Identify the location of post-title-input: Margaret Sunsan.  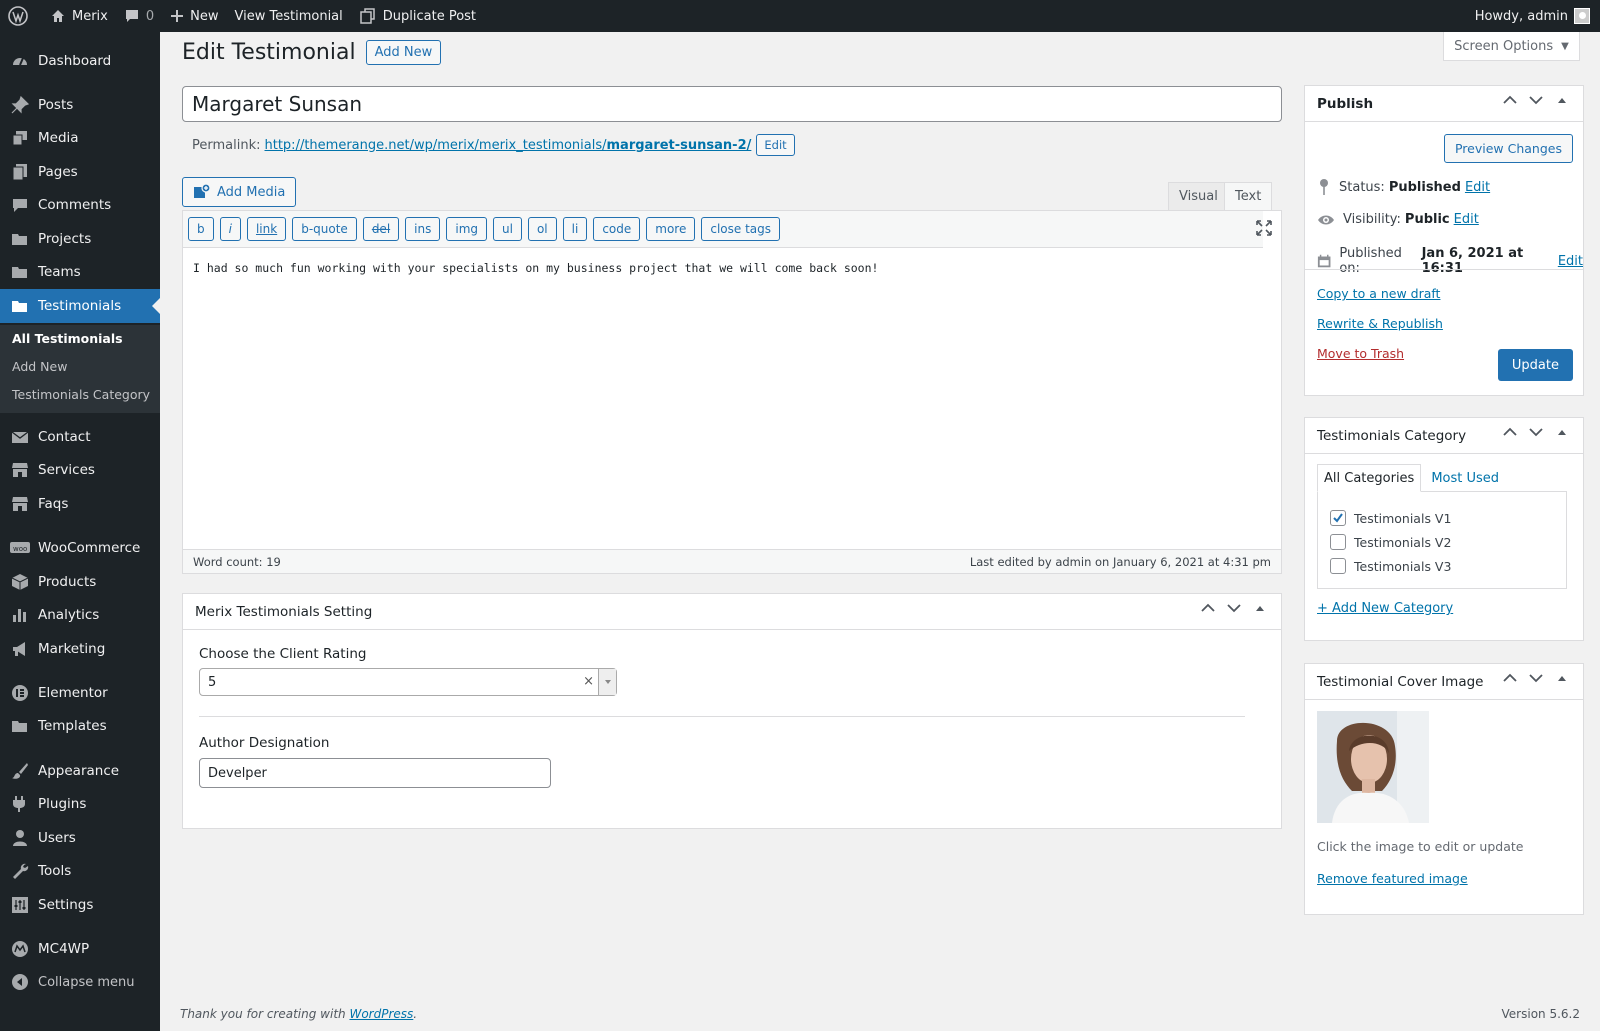
(732, 104).